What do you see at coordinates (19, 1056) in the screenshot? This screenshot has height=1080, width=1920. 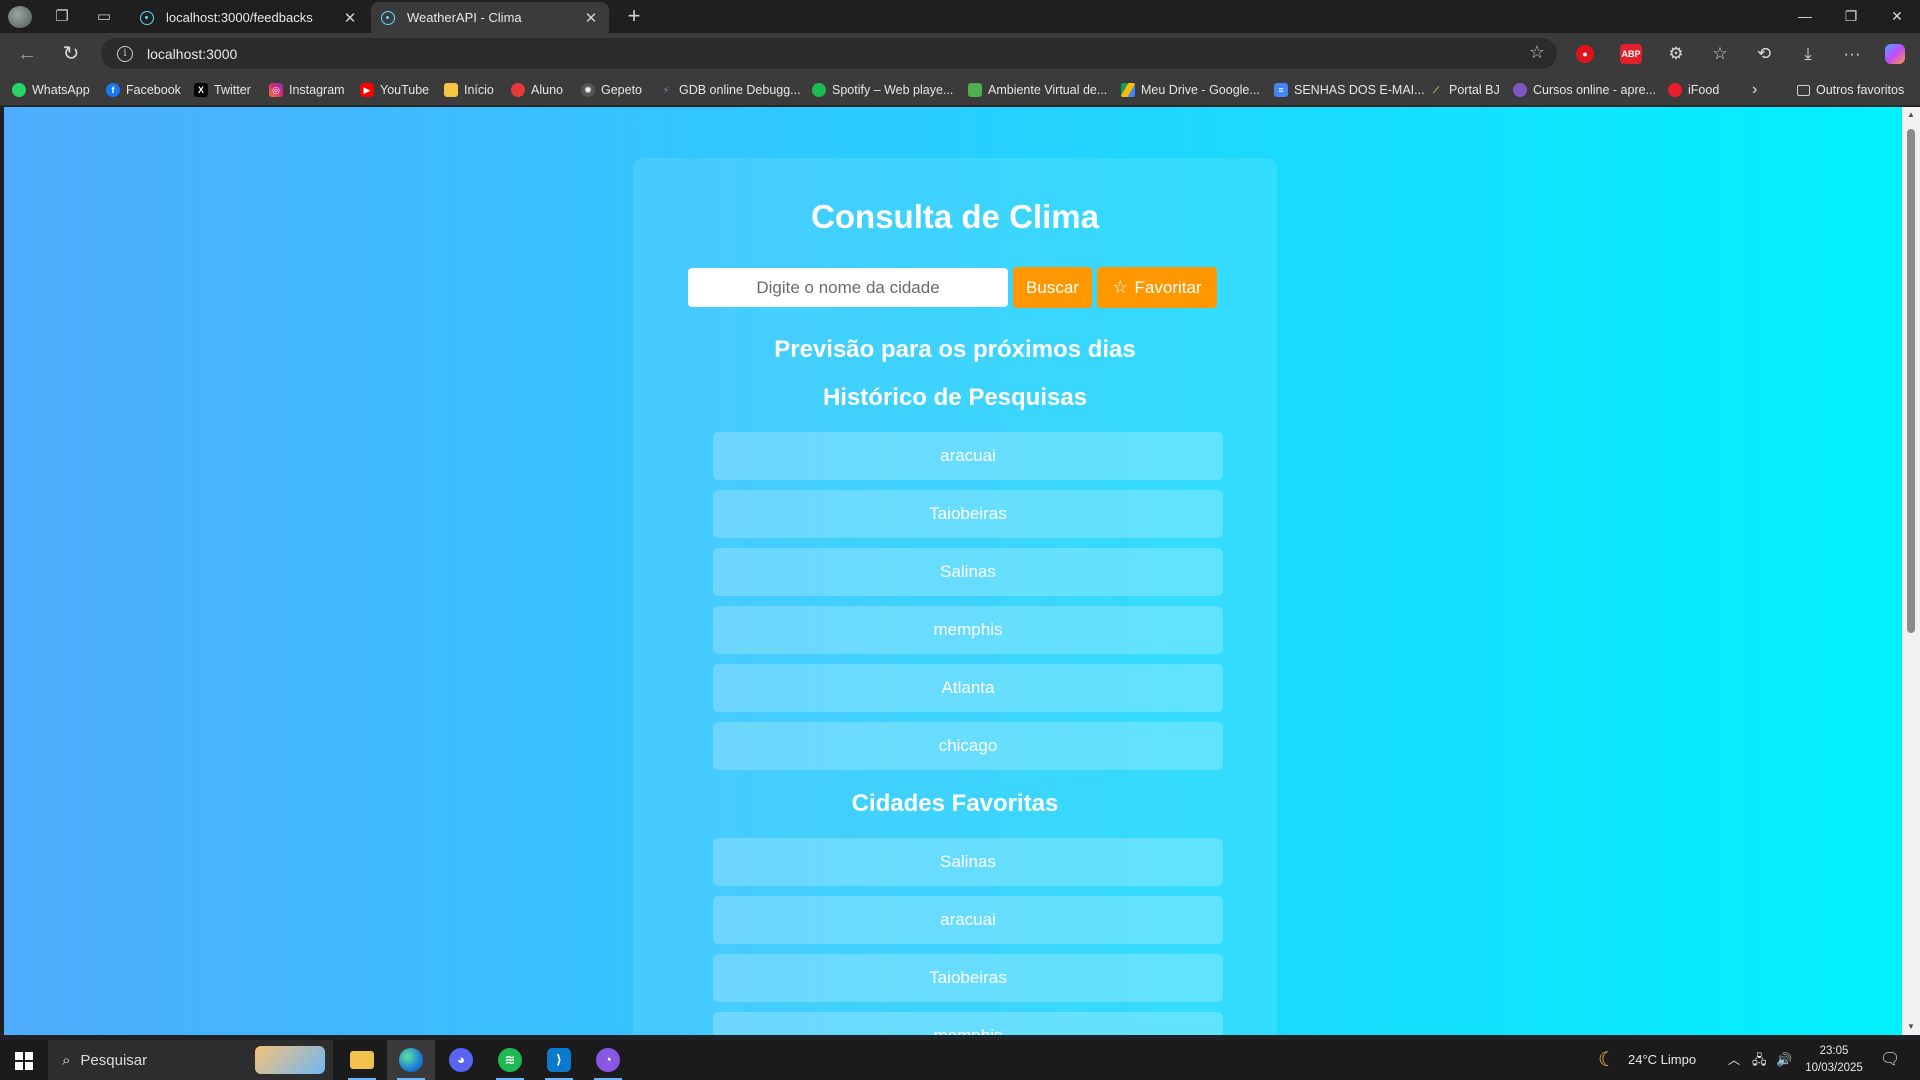 I see `windows-logo-icon` at bounding box center [19, 1056].